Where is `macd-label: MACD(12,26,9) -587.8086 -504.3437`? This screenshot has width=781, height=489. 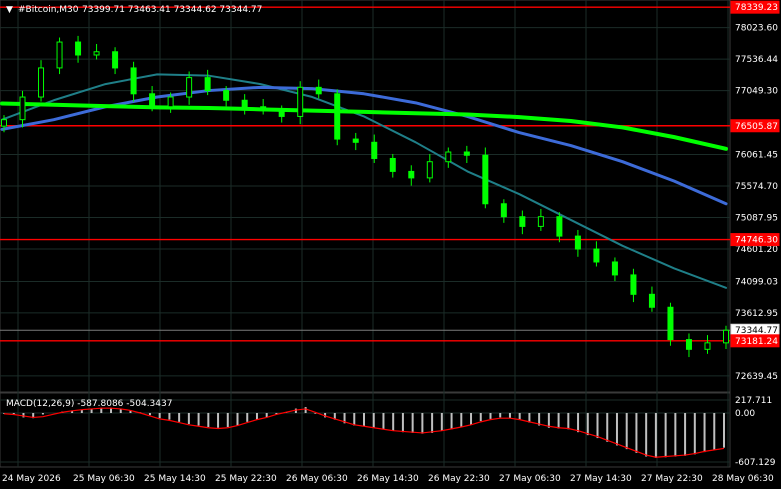
macd-label: MACD(12,26,9) -587.8086 -504.3437 is located at coordinates (89, 404).